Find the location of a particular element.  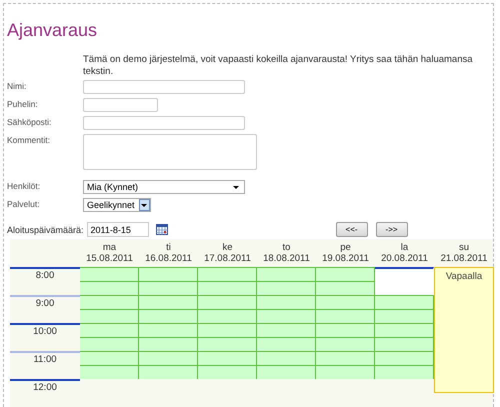

day-date: 21.08.2011 is located at coordinates (464, 258).